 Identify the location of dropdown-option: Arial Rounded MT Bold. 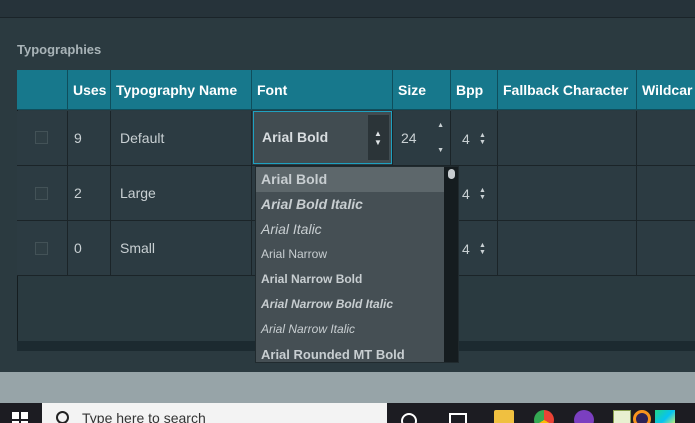
(350, 352).